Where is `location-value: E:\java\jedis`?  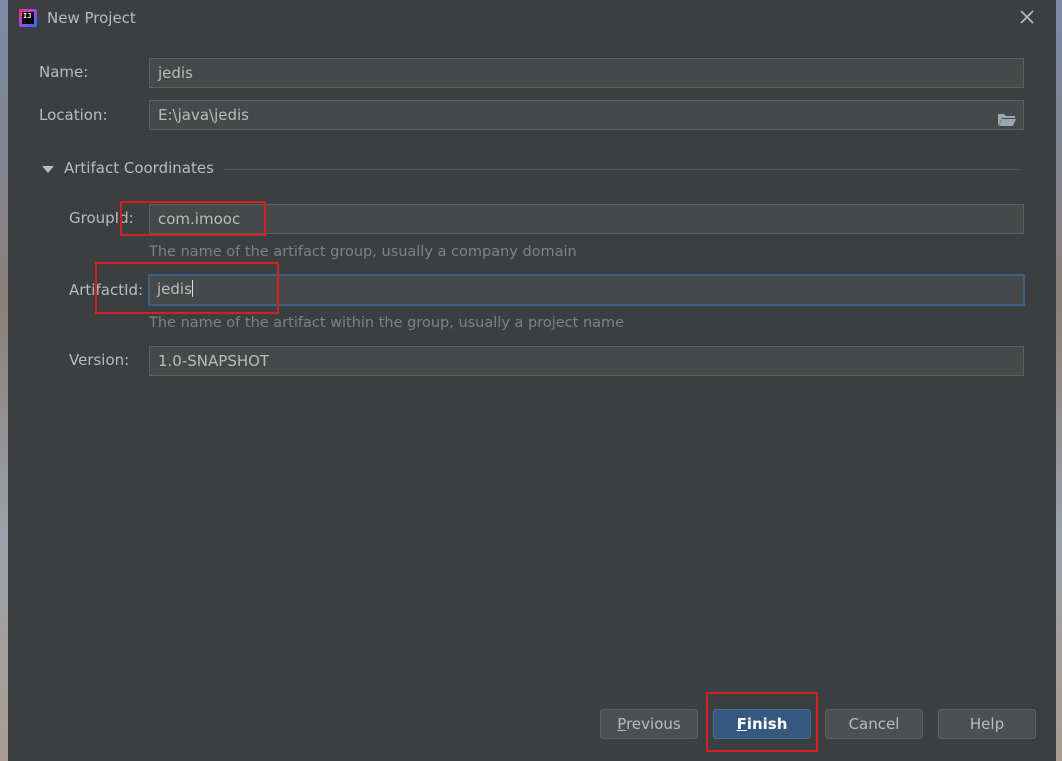
location-value: E:\java\jedis is located at coordinates (203, 115).